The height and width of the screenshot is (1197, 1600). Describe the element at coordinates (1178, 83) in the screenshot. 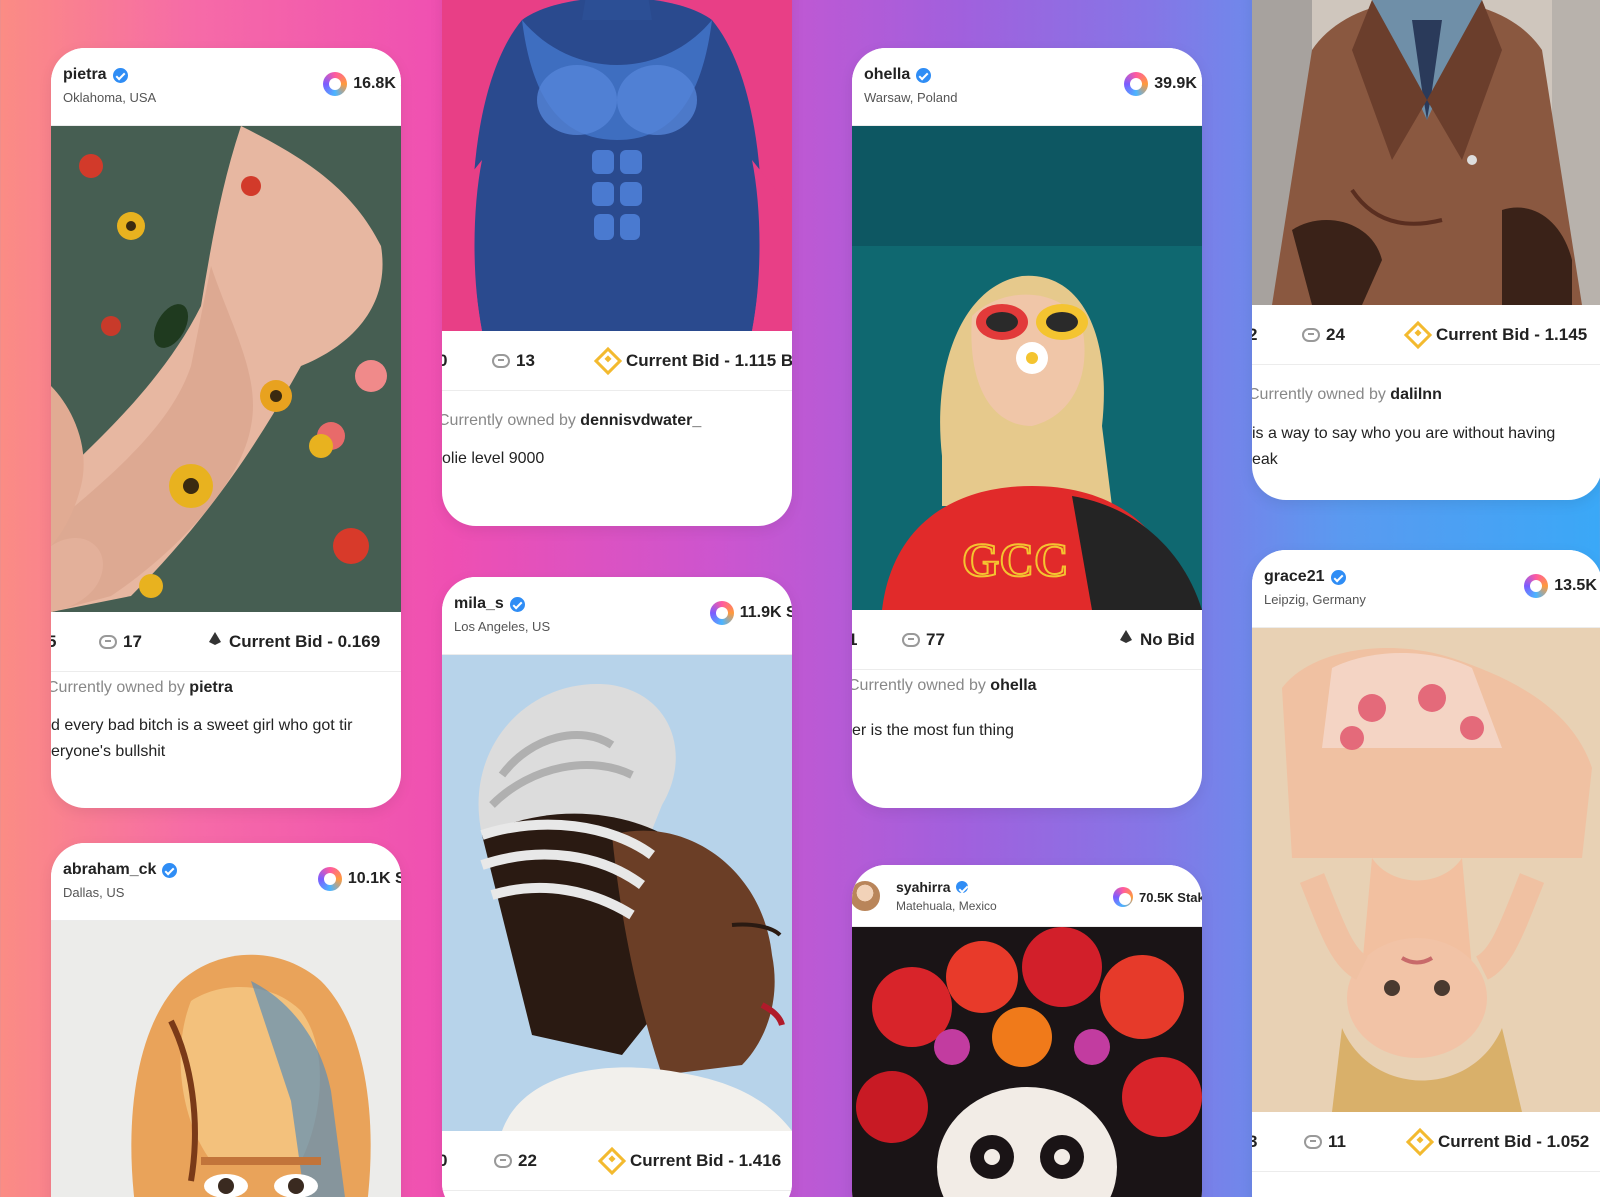

I see `stake-text: 39.9K S` at that location.